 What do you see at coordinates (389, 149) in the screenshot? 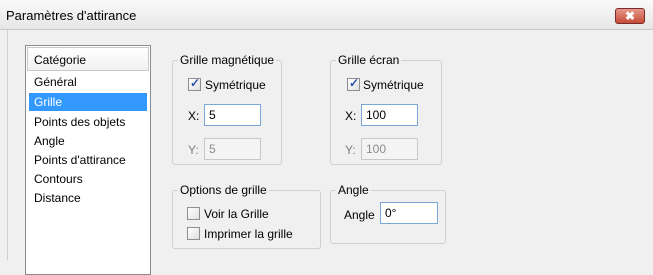
I see `screen-y-input: 100` at bounding box center [389, 149].